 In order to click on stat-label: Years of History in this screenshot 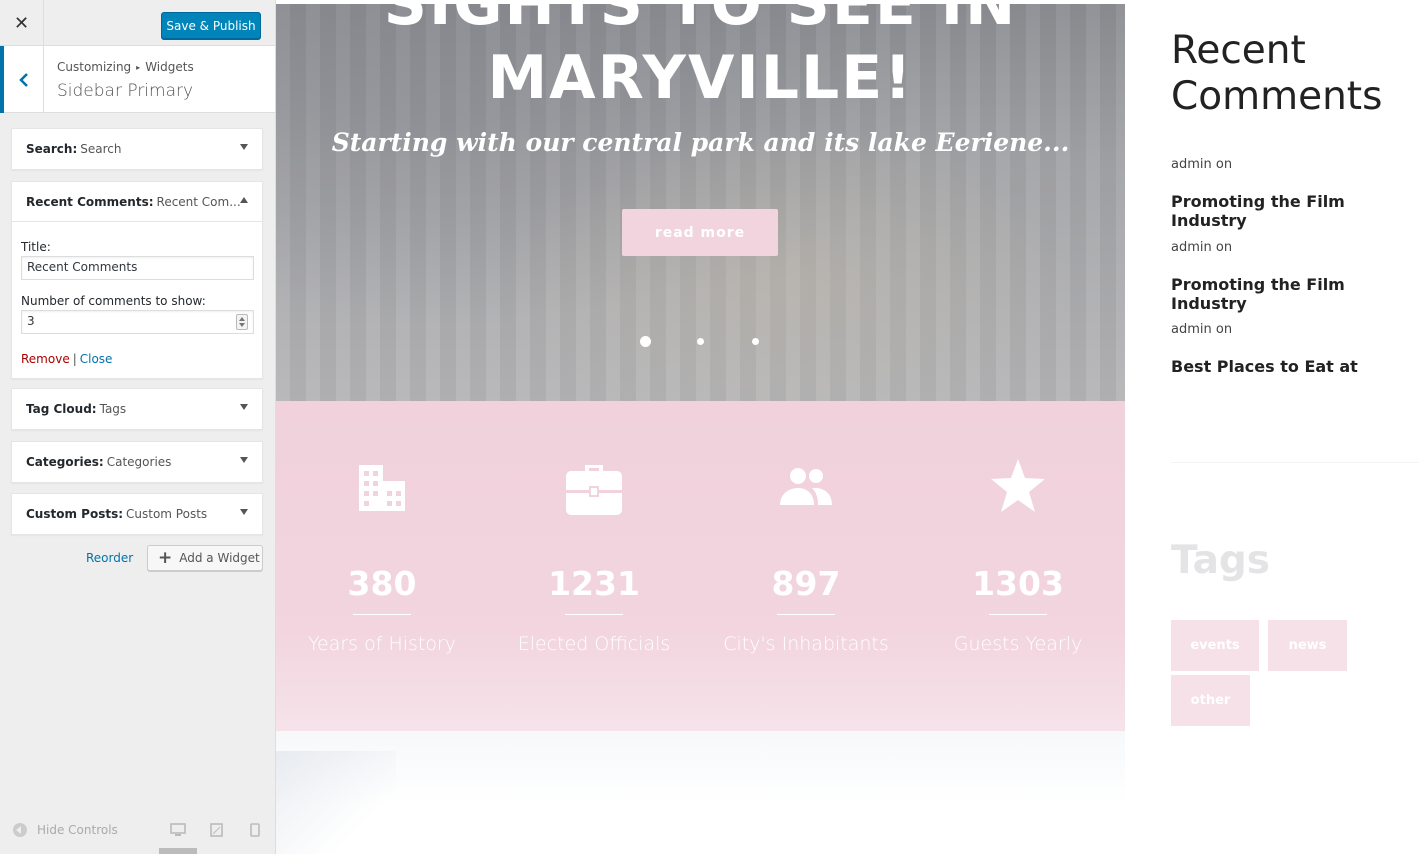, I will do `click(382, 644)`.